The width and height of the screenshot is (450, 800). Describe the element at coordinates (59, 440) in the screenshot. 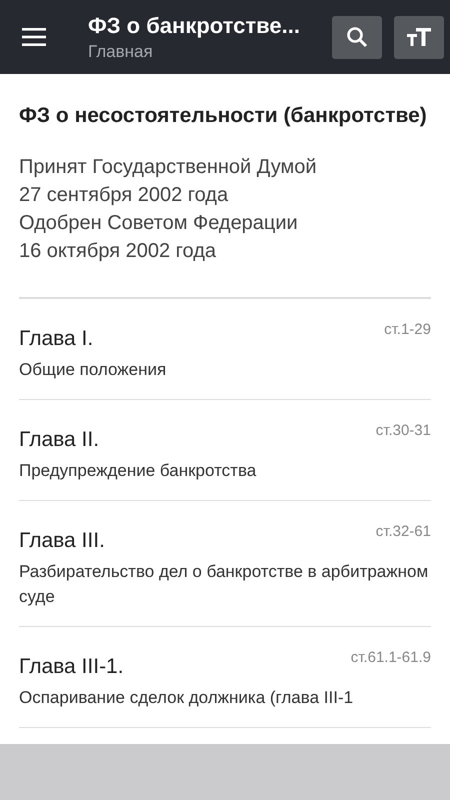

I see `chapter-name: Глава II.` at that location.